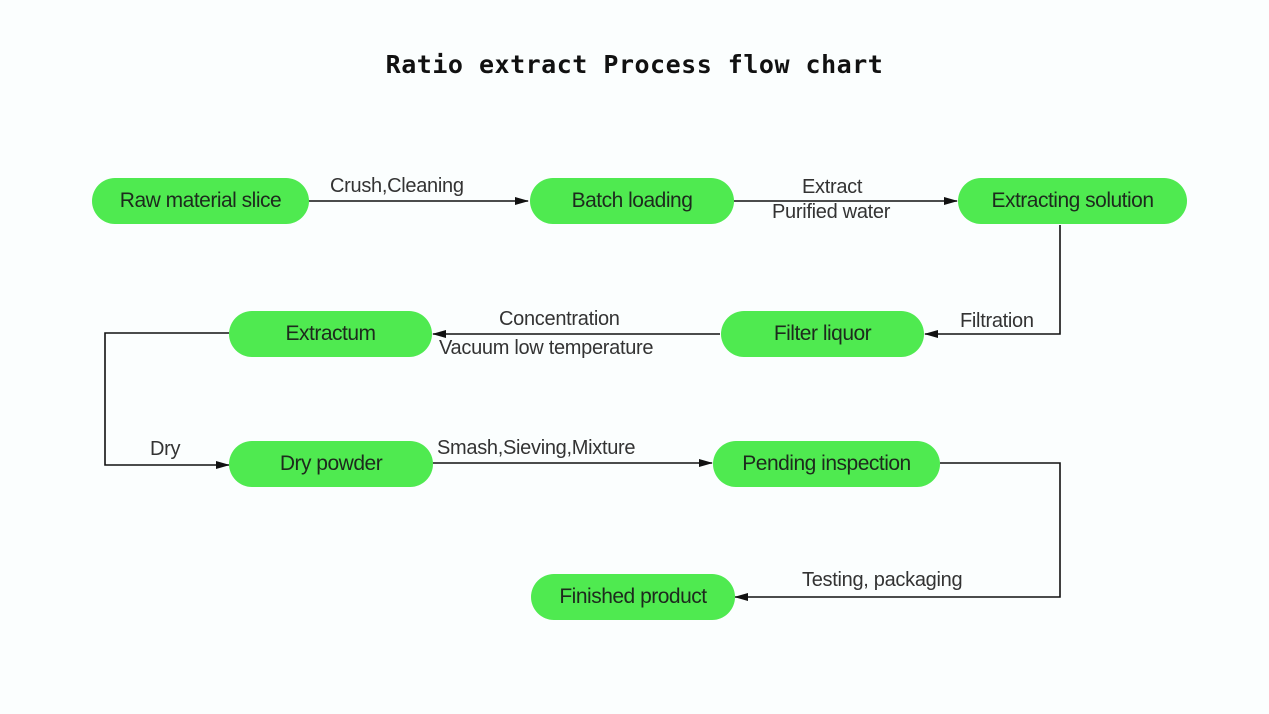 The image size is (1269, 714). I want to click on node-batch-loading: Batch loading, so click(632, 201).